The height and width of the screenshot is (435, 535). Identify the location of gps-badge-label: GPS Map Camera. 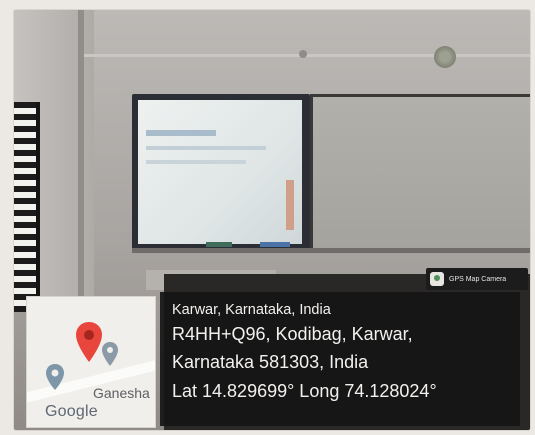
(478, 279).